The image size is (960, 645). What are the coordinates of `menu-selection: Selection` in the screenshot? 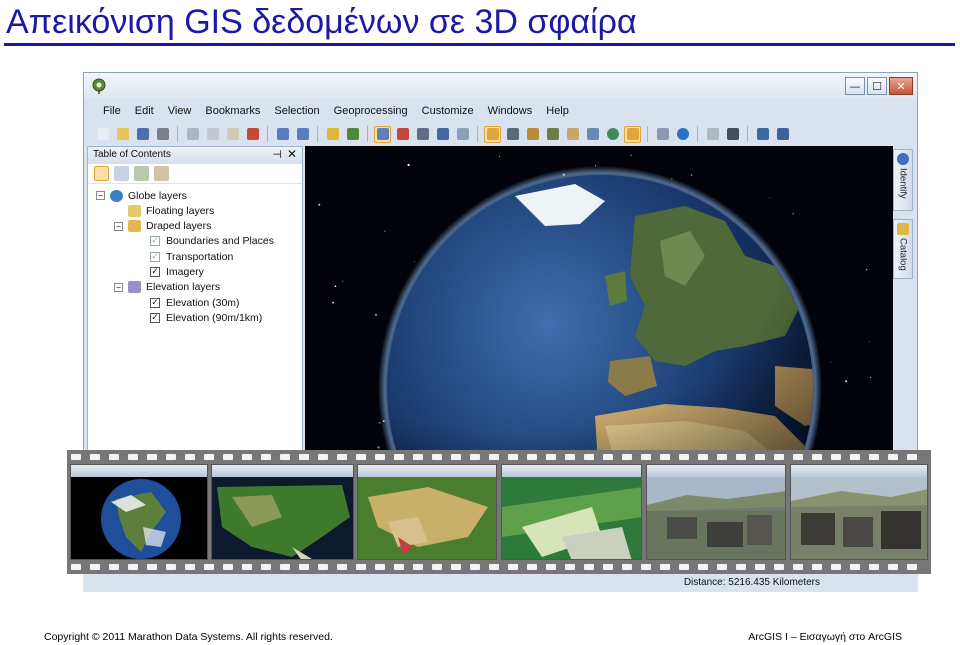 It's located at (296, 111).